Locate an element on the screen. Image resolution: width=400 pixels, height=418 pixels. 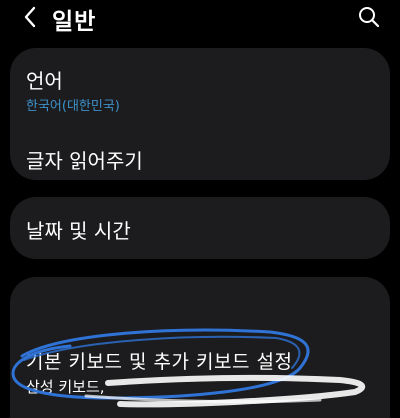
page-title: 일반 is located at coordinates (74, 22).